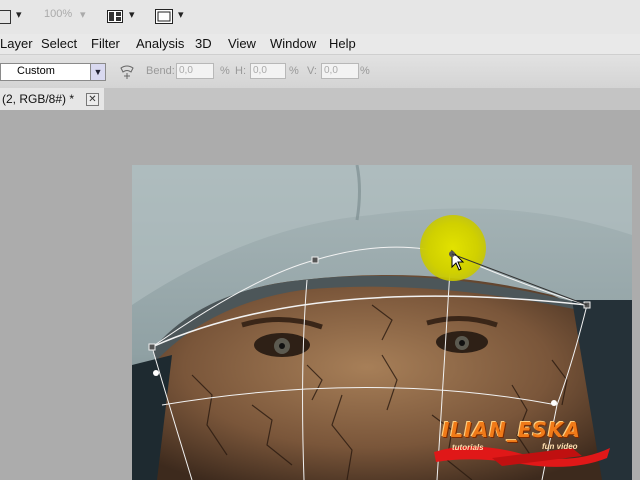 This screenshot has height=480, width=640. Describe the element at coordinates (16, 43) in the screenshot. I see `menu-layer: Layer` at that location.